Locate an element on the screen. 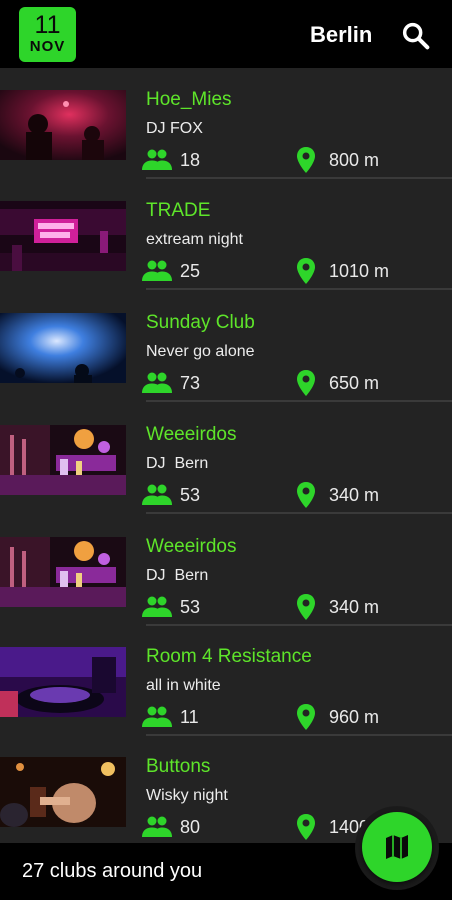 This screenshot has width=452, height=900. search-button is located at coordinates (416, 36).